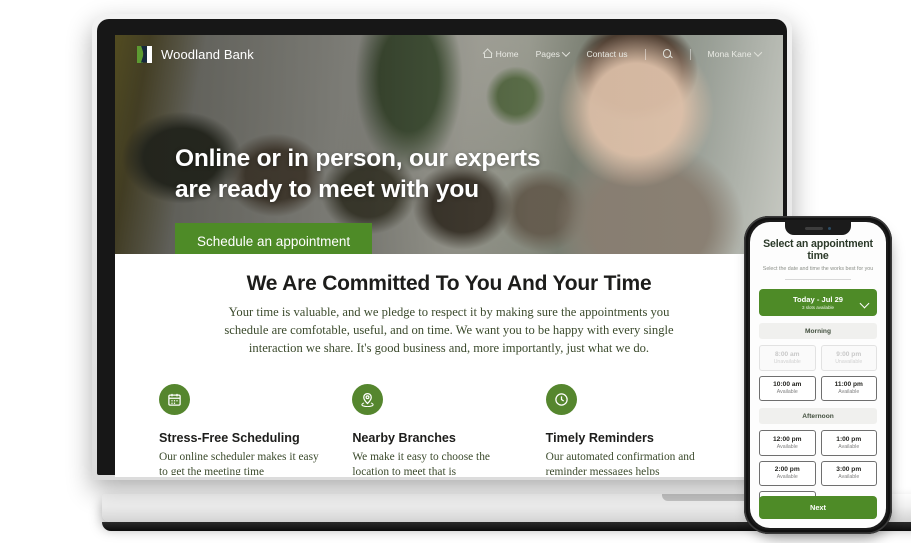  I want to click on divider, so click(818, 279).